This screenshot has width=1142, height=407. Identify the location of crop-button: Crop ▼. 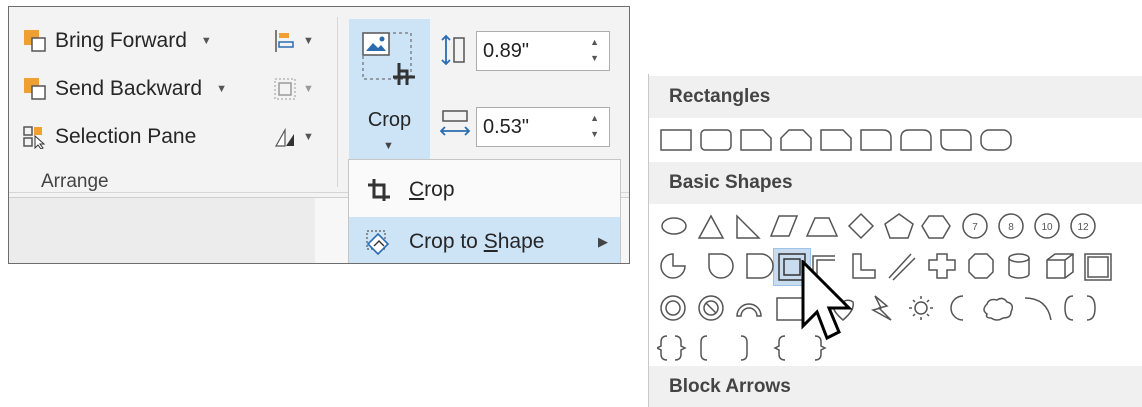
(389, 90).